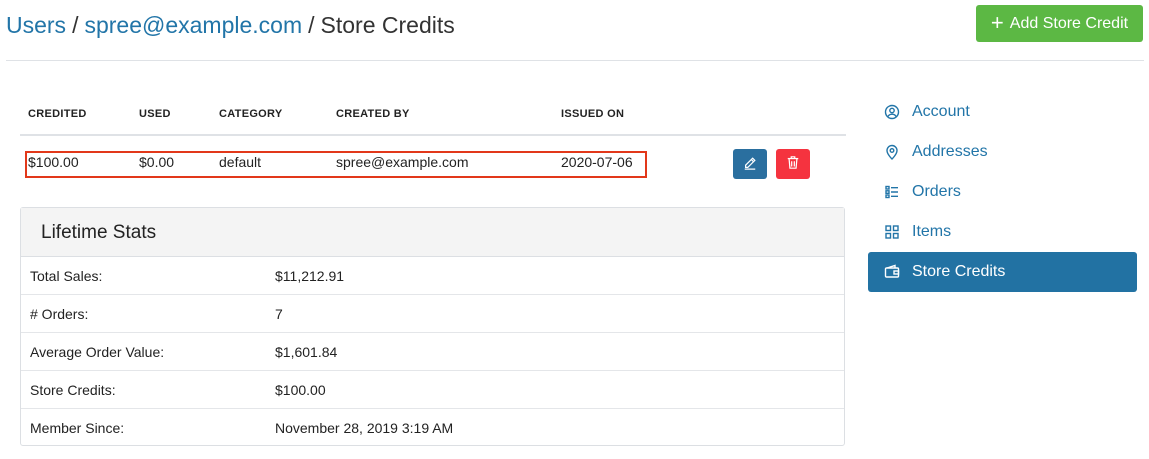 The height and width of the screenshot is (459, 1149). I want to click on stat-row-orders: # Orders: 7, so click(432, 314).